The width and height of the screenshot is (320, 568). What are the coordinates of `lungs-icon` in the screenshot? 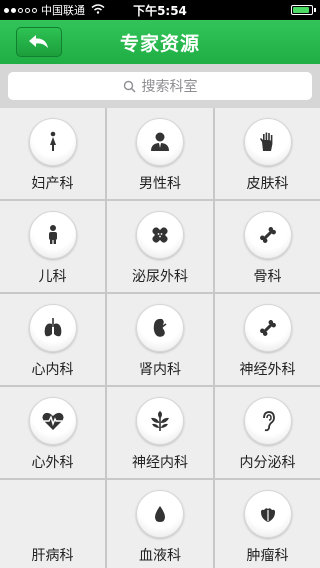 It's located at (52, 328).